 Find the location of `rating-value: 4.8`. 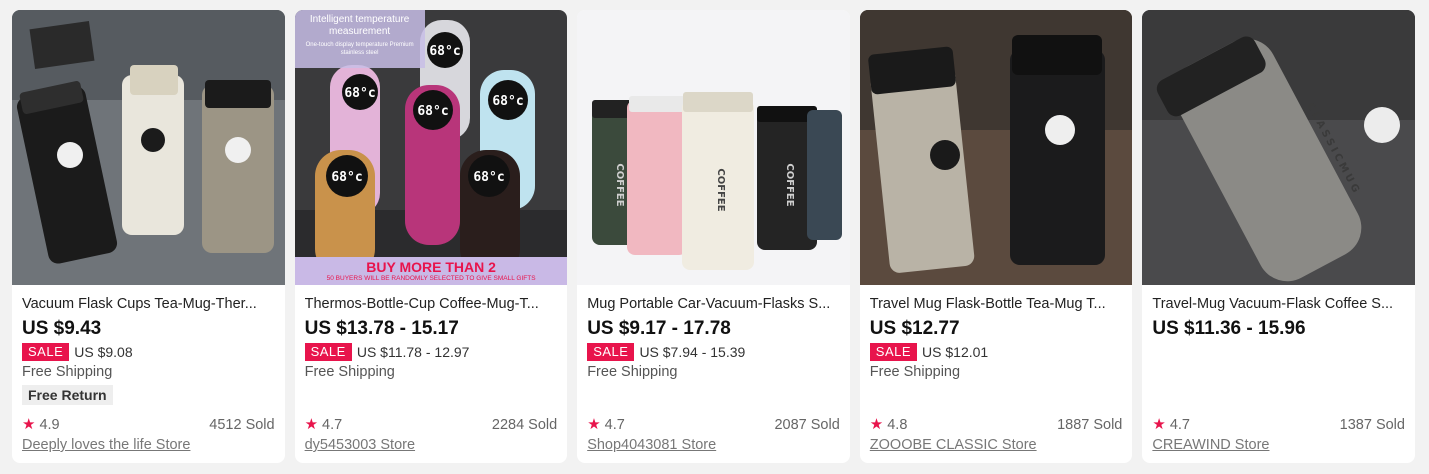

rating-value: 4.8 is located at coordinates (897, 425).